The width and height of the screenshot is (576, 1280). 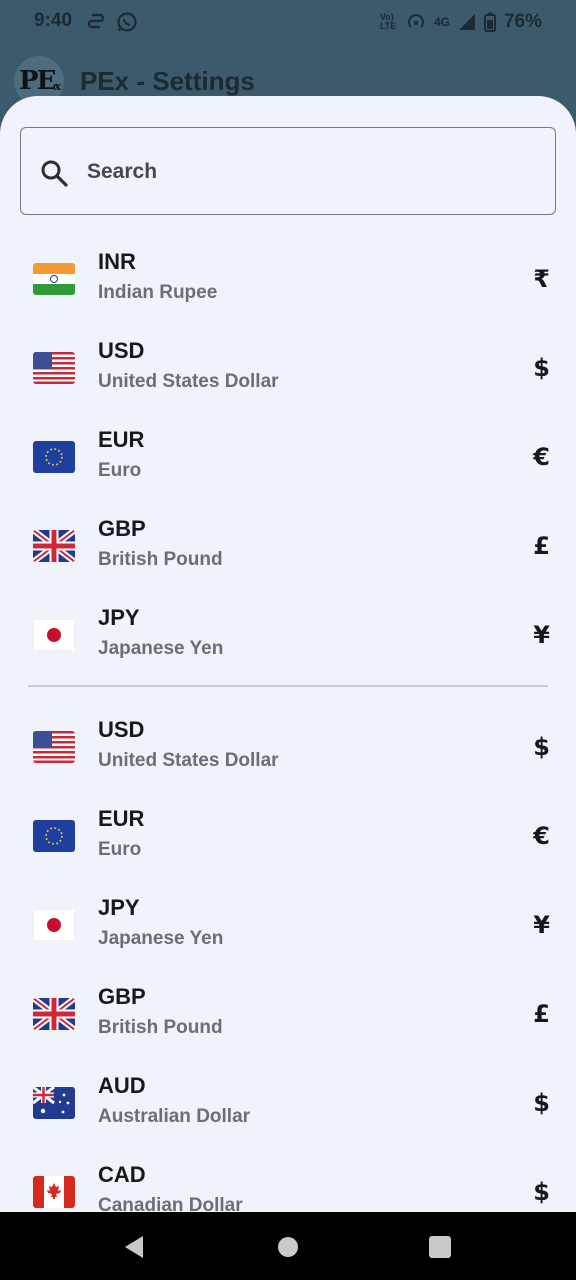 I want to click on hotspot-icon, so click(x=416, y=21).